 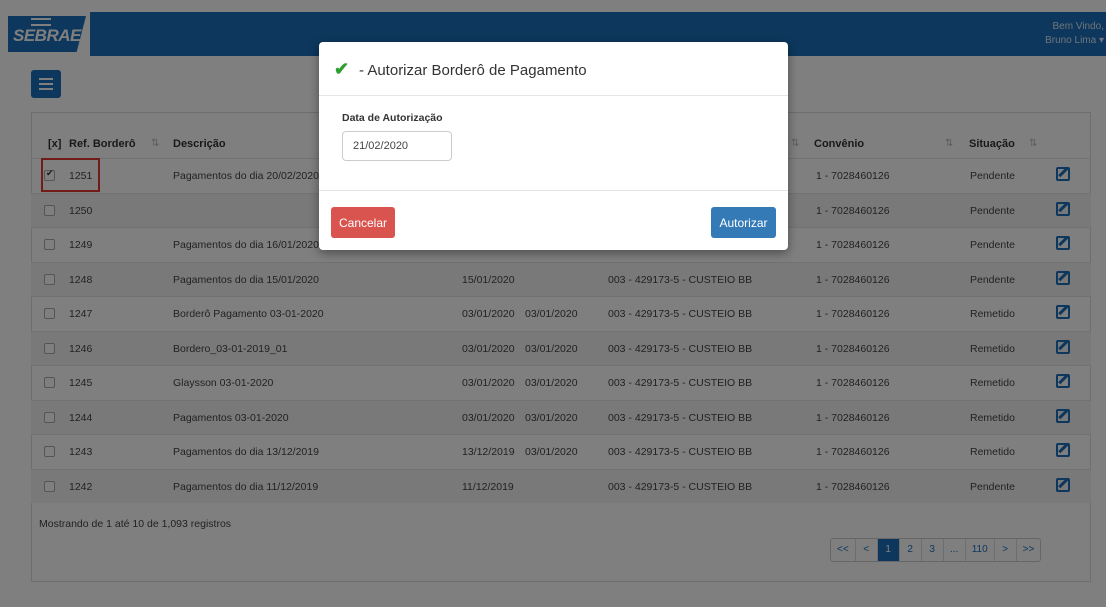 I want to click on date-label: Data de Autorização, so click(x=392, y=118).